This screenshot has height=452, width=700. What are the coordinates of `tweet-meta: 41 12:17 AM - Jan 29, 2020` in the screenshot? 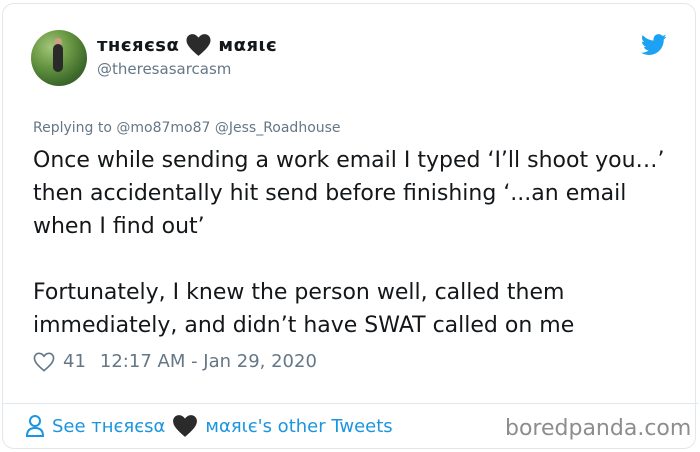 It's located at (175, 361).